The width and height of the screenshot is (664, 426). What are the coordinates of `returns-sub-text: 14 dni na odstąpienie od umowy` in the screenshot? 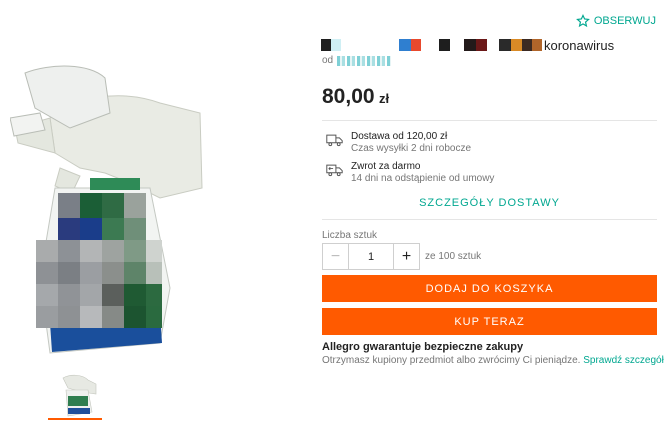 It's located at (423, 178).